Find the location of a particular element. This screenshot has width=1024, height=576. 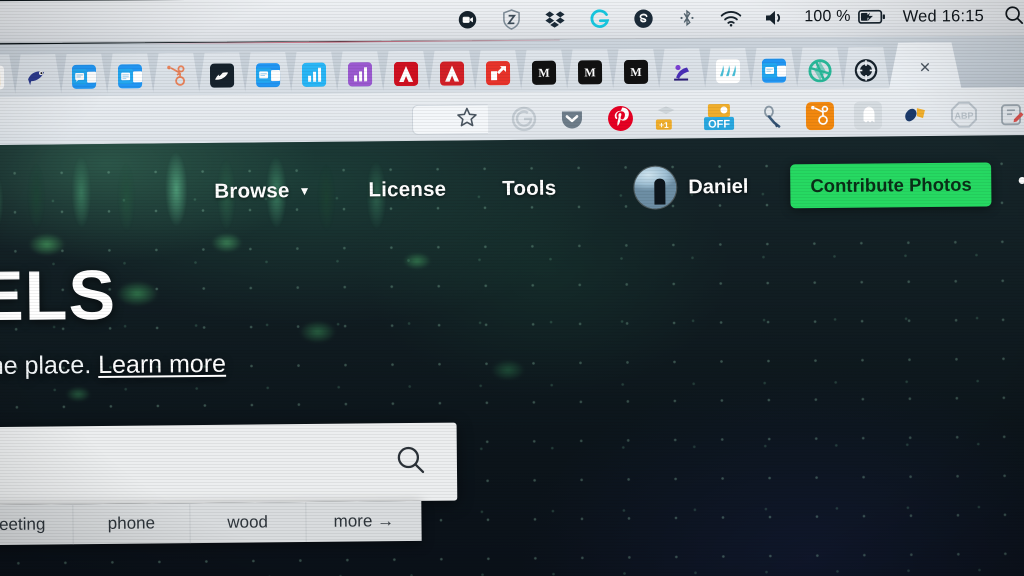

battery-percent-label: 100 % is located at coordinates (827, 16).